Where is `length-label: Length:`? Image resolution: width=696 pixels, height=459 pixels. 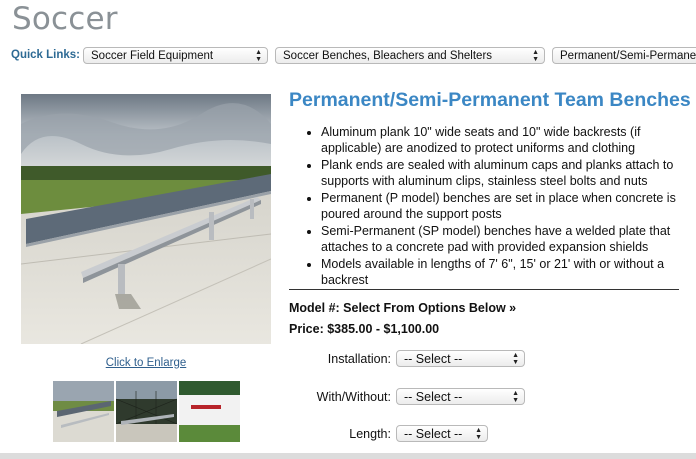 length-label: Length: is located at coordinates (370, 434).